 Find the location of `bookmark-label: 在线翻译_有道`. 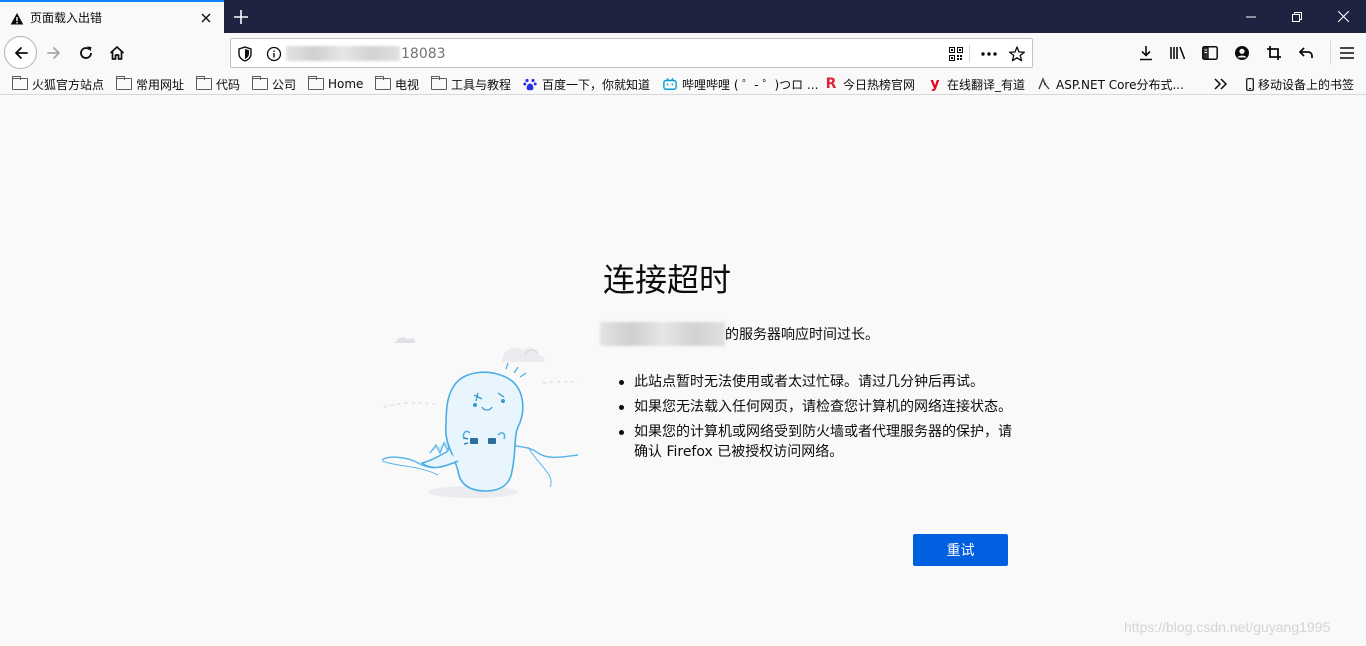

bookmark-label: 在线翻译_有道 is located at coordinates (986, 84).